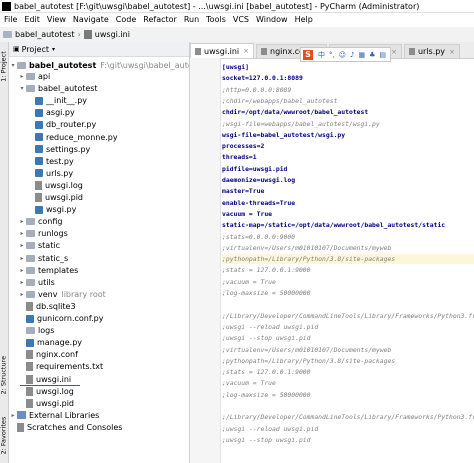 This screenshot has height=463, width=474. Describe the element at coordinates (60, 366) in the screenshot. I see `tree-item: requirements.txt` at that location.